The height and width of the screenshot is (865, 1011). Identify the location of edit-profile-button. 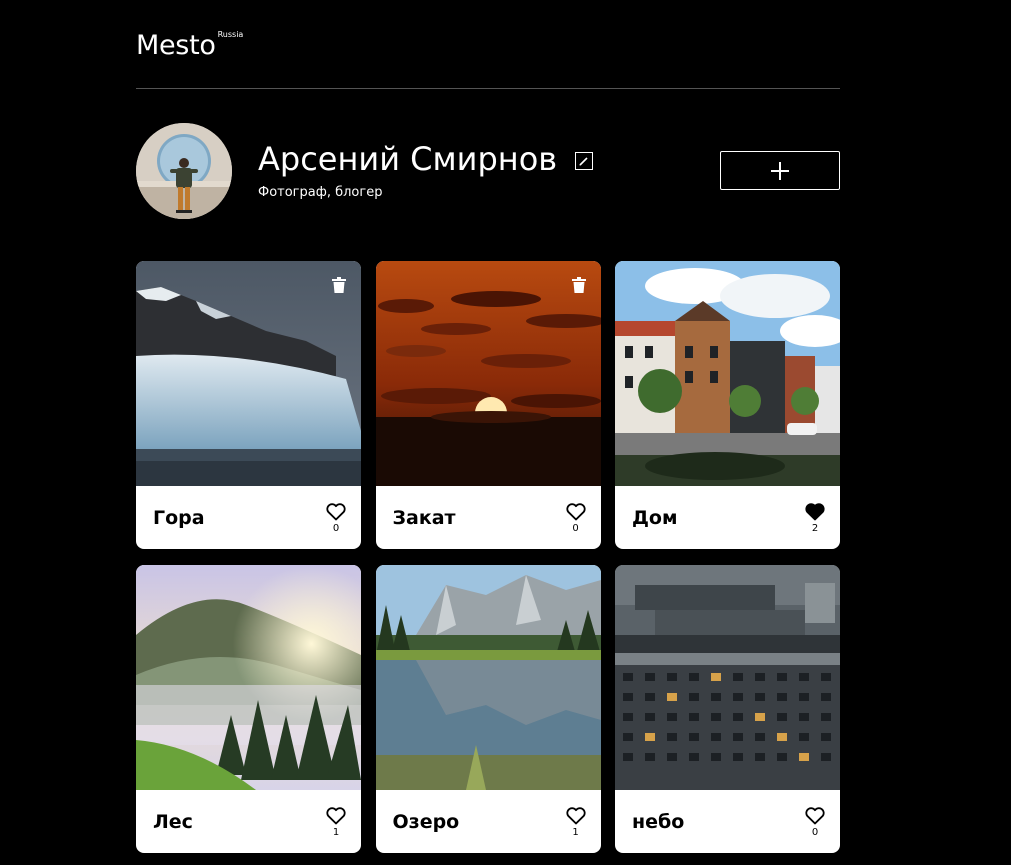
(584, 161).